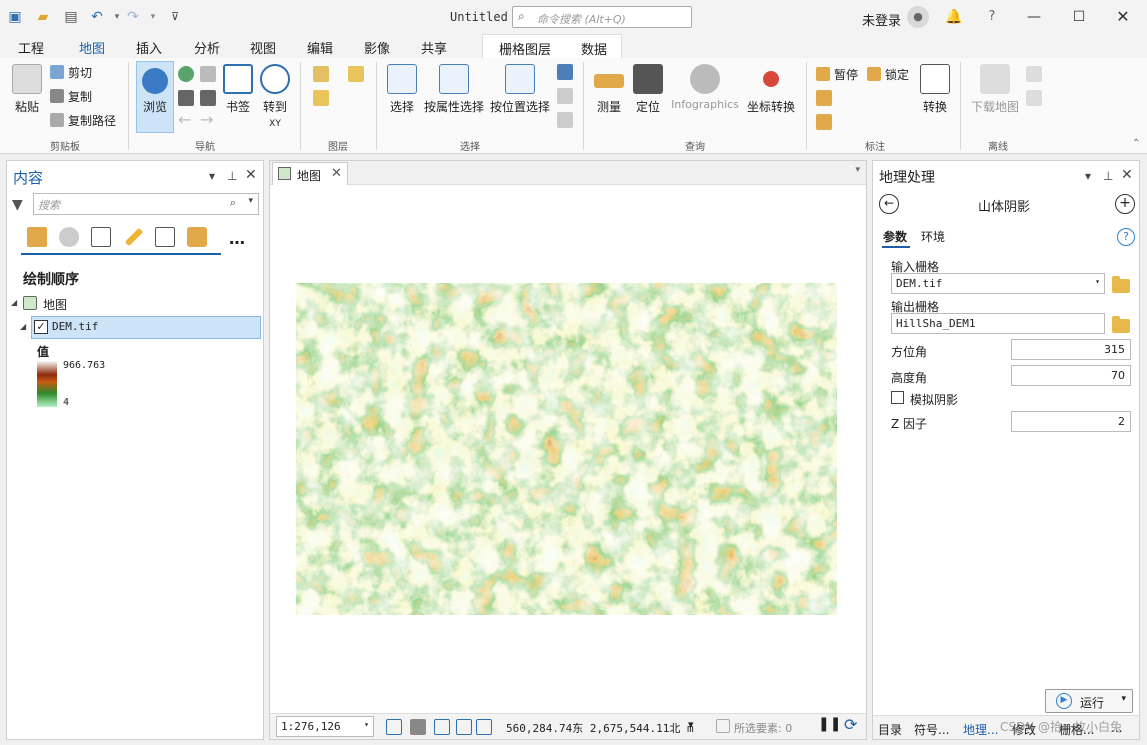 The image size is (1147, 745). I want to click on bookmarks-button: 书签, so click(238, 89).